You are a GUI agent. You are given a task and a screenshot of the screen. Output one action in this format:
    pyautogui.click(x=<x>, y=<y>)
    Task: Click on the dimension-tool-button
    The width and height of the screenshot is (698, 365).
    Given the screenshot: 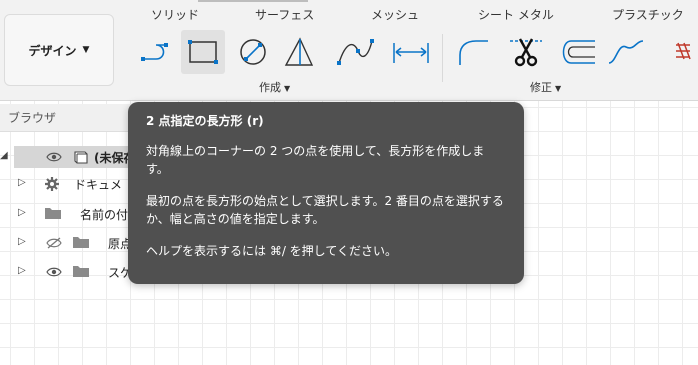 What is the action you would take?
    pyautogui.click(x=411, y=52)
    